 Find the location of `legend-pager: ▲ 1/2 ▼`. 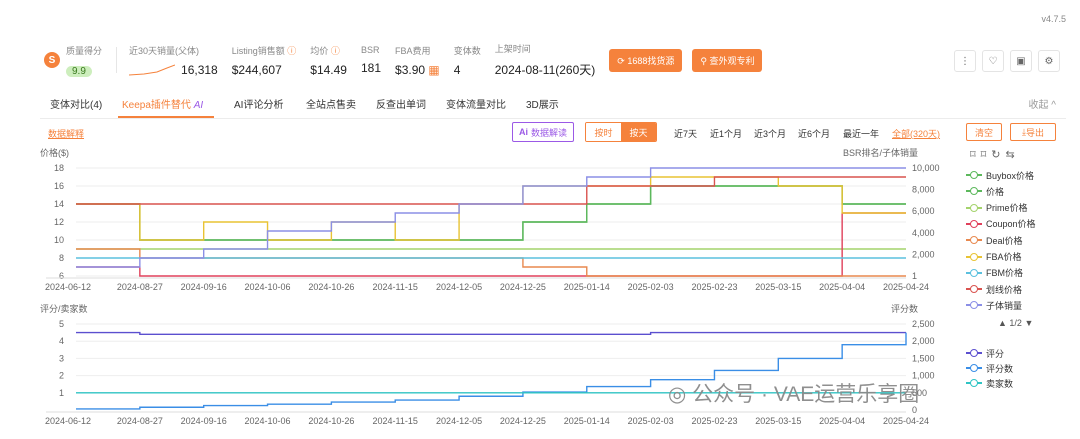

legend-pager: ▲ 1/2 ▼ is located at coordinates (1015, 323).